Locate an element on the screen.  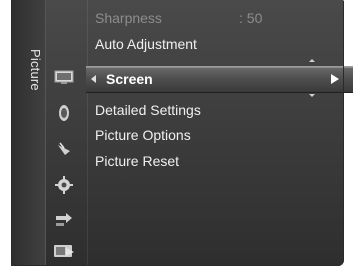
menu-item-sharpness: Sharpness : 50 is located at coordinates (178, 18).